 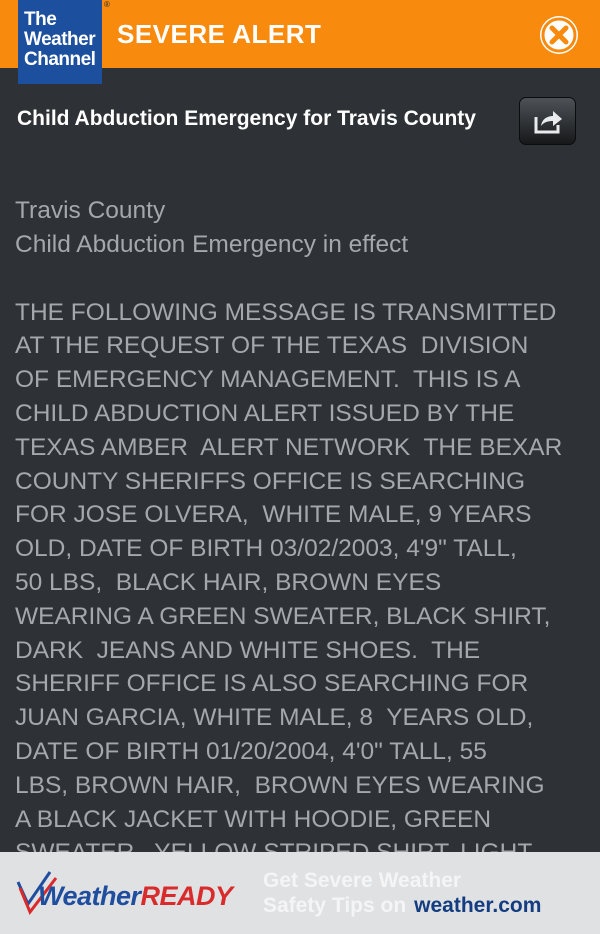 What do you see at coordinates (283, 616) in the screenshot?
I see `message-line: WEARING A GREEN SWEATER, BLACK SHIRT,` at bounding box center [283, 616].